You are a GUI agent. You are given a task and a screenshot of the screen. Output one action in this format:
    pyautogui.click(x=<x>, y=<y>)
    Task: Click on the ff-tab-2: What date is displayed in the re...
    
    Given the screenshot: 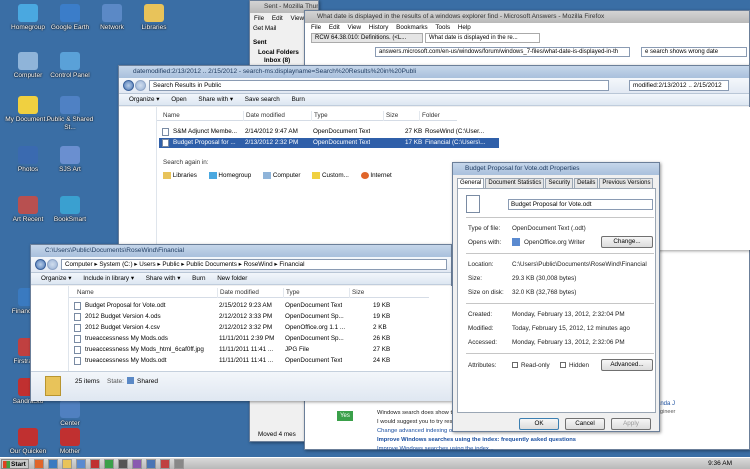 What is the action you would take?
    pyautogui.click(x=482, y=38)
    